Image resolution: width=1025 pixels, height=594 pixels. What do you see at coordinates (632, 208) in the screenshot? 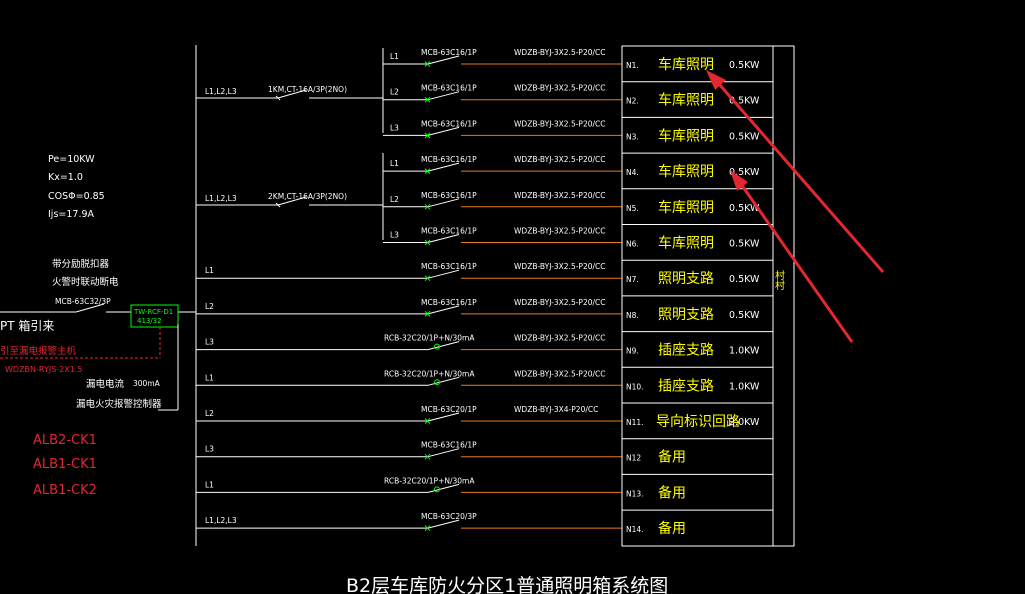
I see `circuit-number: N5.` at bounding box center [632, 208].